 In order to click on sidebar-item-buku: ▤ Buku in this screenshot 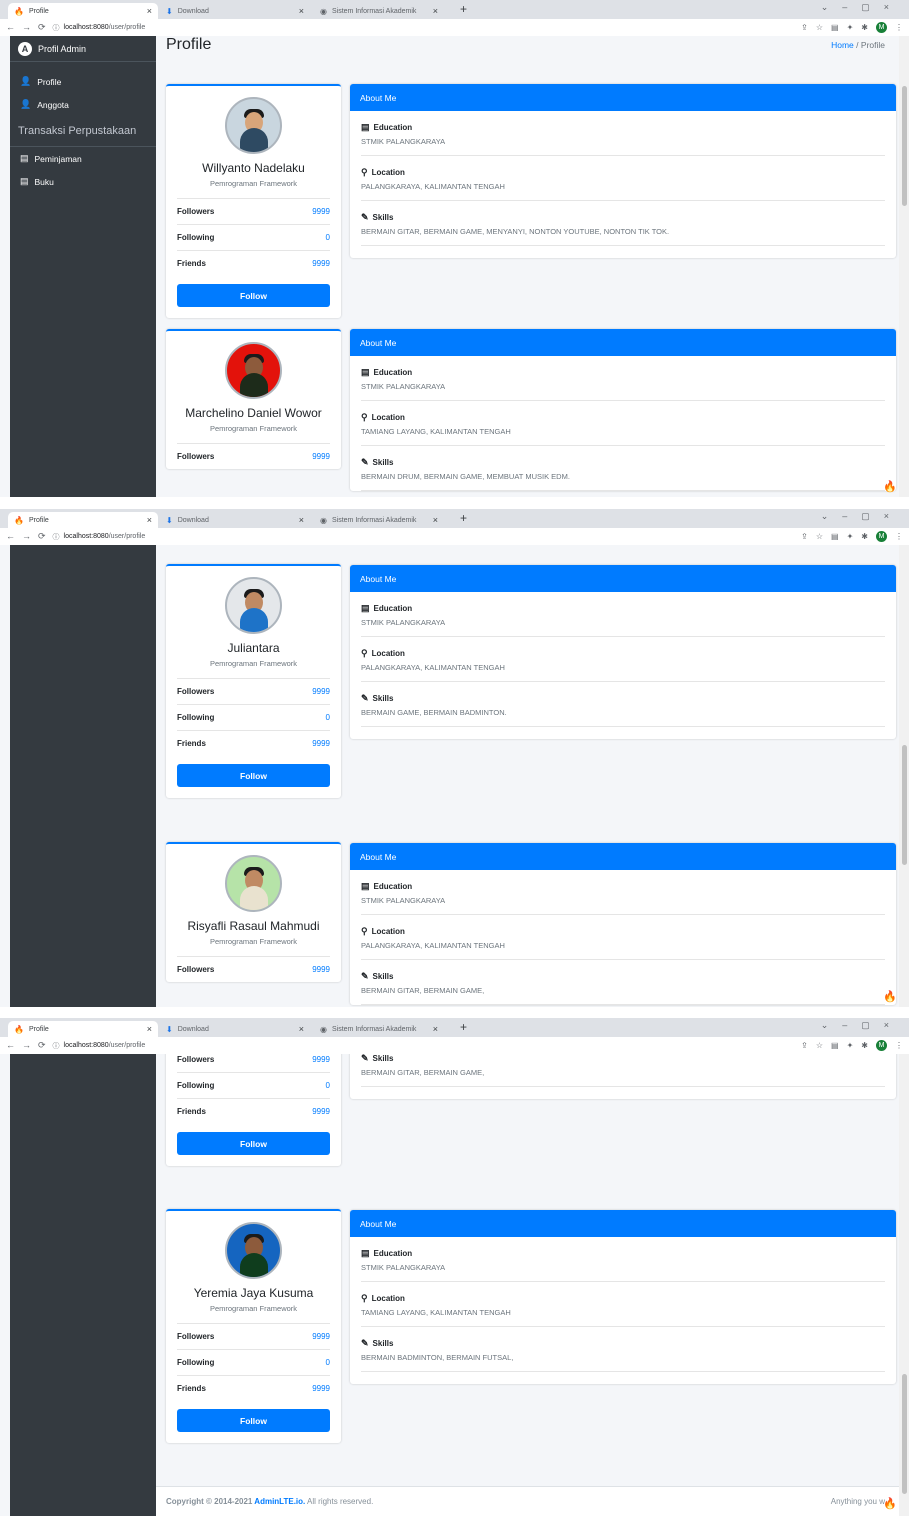, I will do `click(83, 181)`.